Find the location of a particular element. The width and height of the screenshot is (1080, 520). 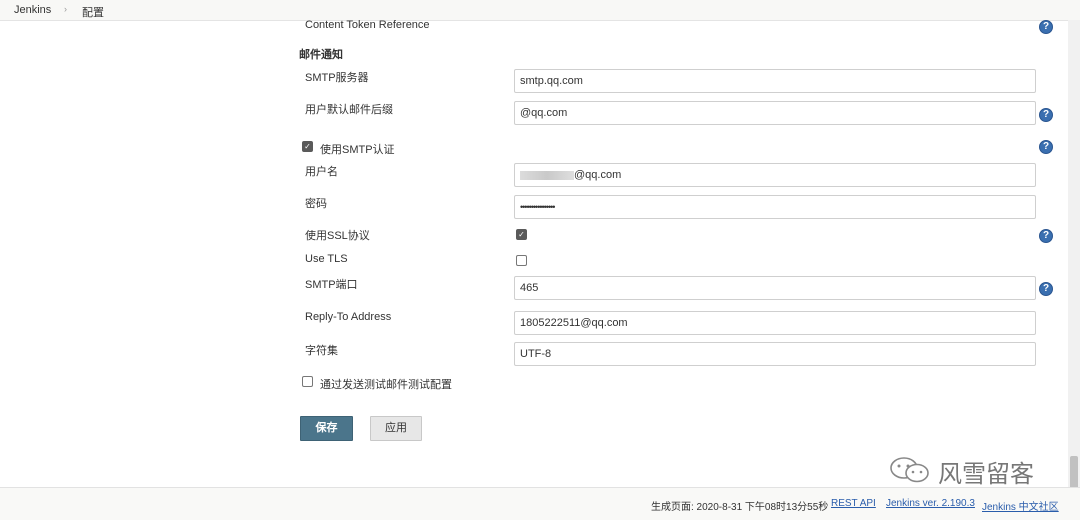

username-input: @qq.com is located at coordinates (775, 175).